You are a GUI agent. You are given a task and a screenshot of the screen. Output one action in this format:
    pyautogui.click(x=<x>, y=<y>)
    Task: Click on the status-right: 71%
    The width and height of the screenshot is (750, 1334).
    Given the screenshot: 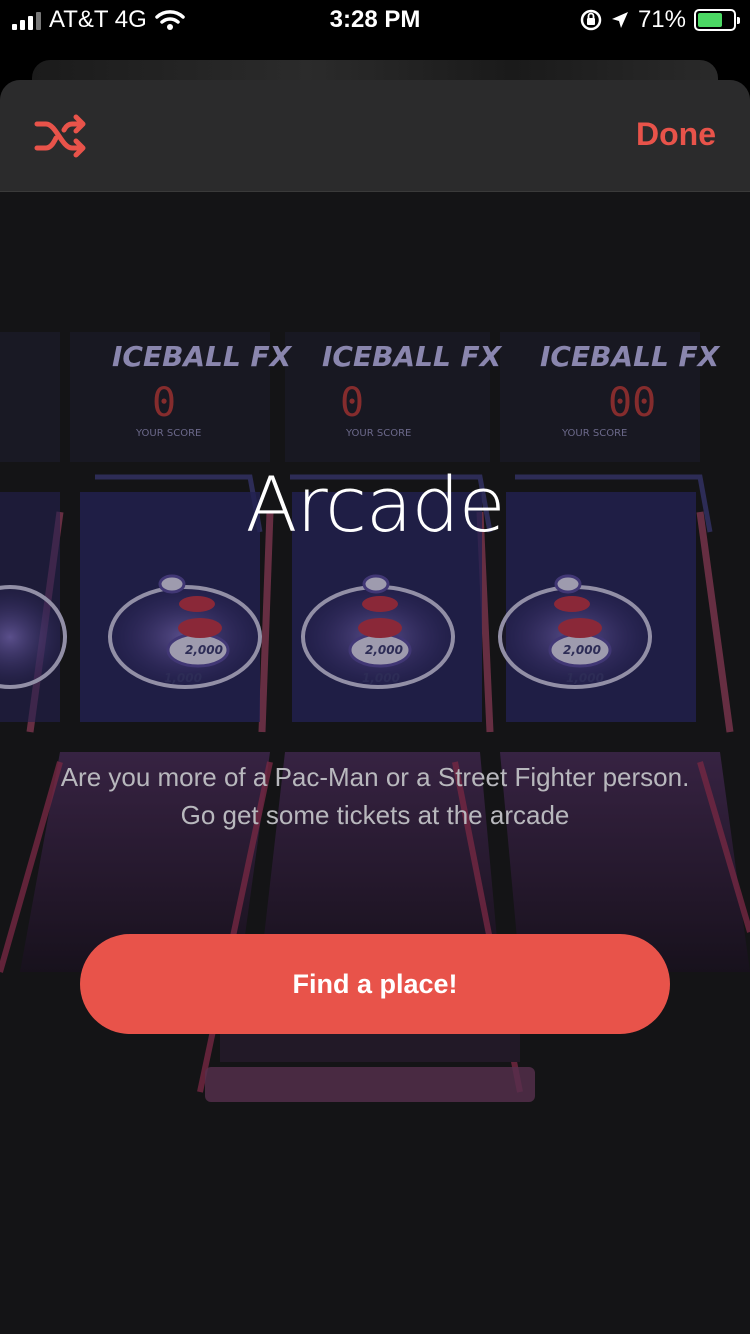 What is the action you would take?
    pyautogui.click(x=660, y=20)
    